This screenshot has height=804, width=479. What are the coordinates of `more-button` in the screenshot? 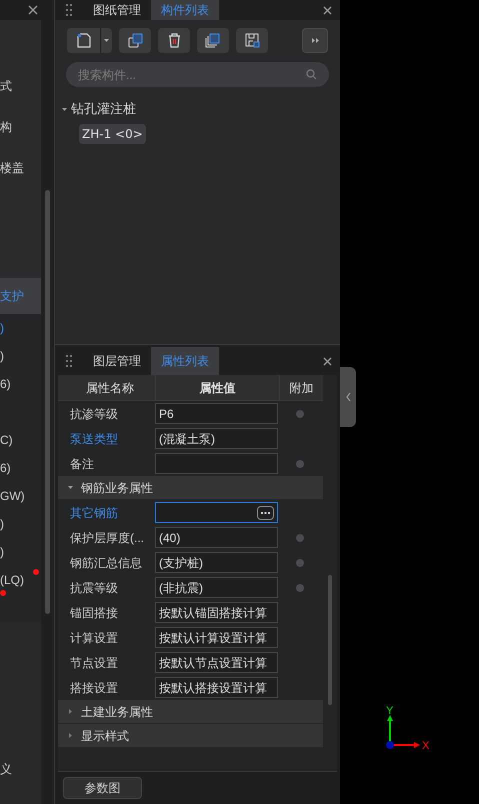 It's located at (315, 40).